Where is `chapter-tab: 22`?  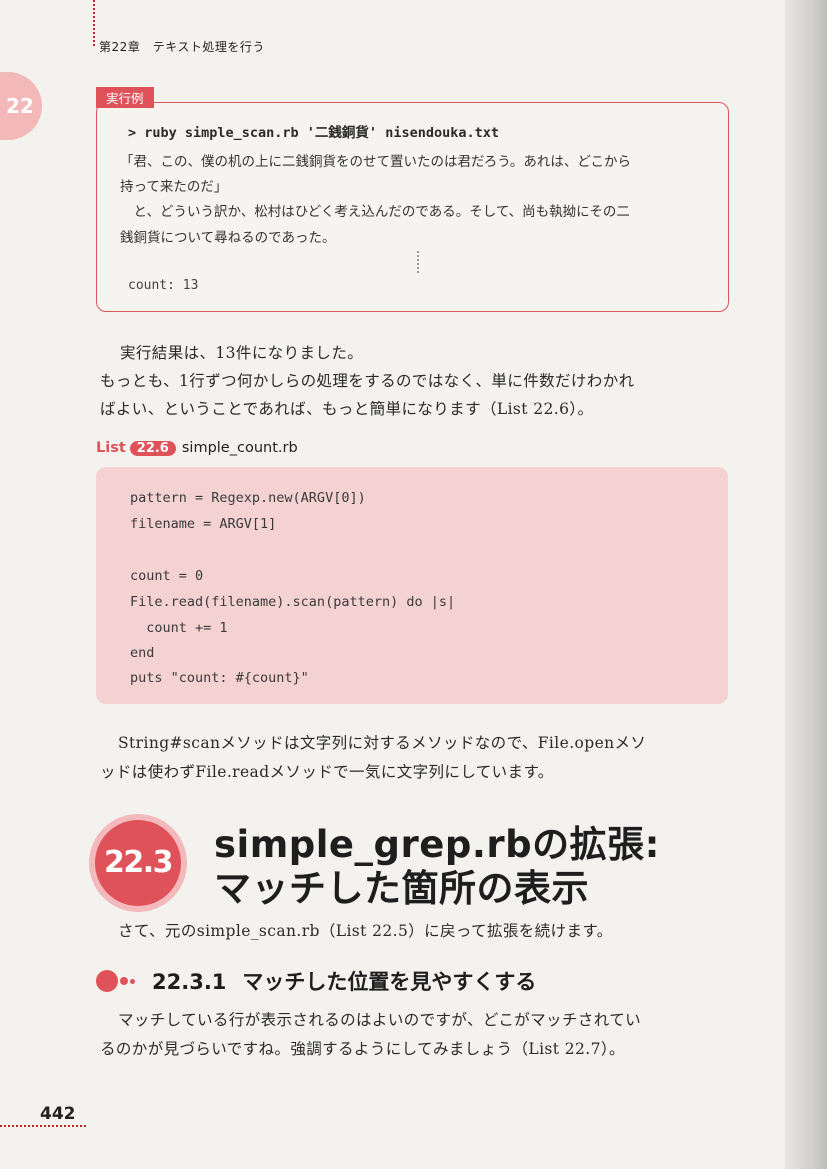 chapter-tab: 22 is located at coordinates (21, 106).